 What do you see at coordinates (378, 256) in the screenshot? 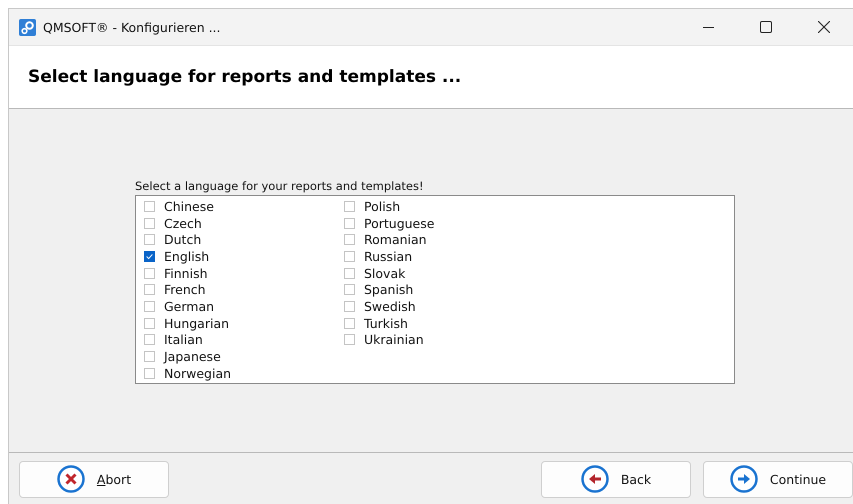
I see `language-option: Russian` at bounding box center [378, 256].